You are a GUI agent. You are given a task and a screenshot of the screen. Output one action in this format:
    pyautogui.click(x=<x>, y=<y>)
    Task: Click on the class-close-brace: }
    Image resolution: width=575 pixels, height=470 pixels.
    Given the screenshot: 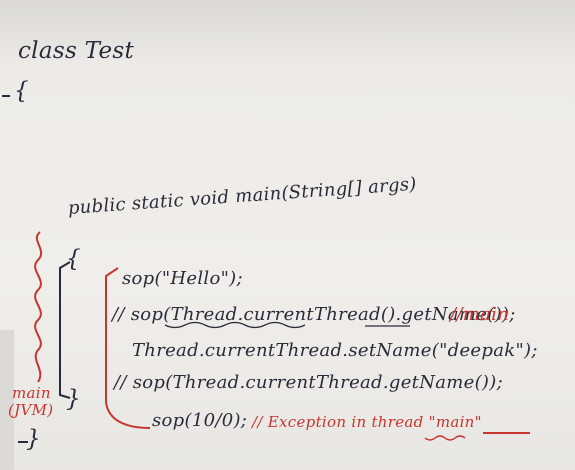 What is the action you would take?
    pyautogui.click(x=33, y=439)
    